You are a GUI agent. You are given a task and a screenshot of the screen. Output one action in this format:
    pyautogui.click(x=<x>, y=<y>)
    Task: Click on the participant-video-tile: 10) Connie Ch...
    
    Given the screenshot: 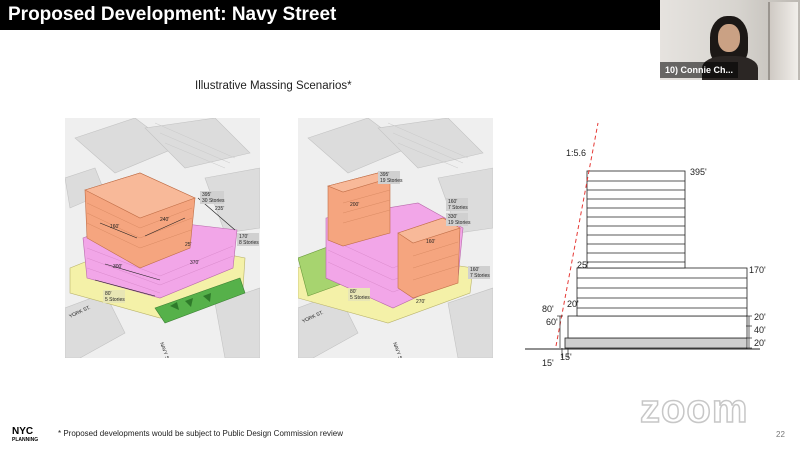 What is the action you would take?
    pyautogui.click(x=730, y=40)
    